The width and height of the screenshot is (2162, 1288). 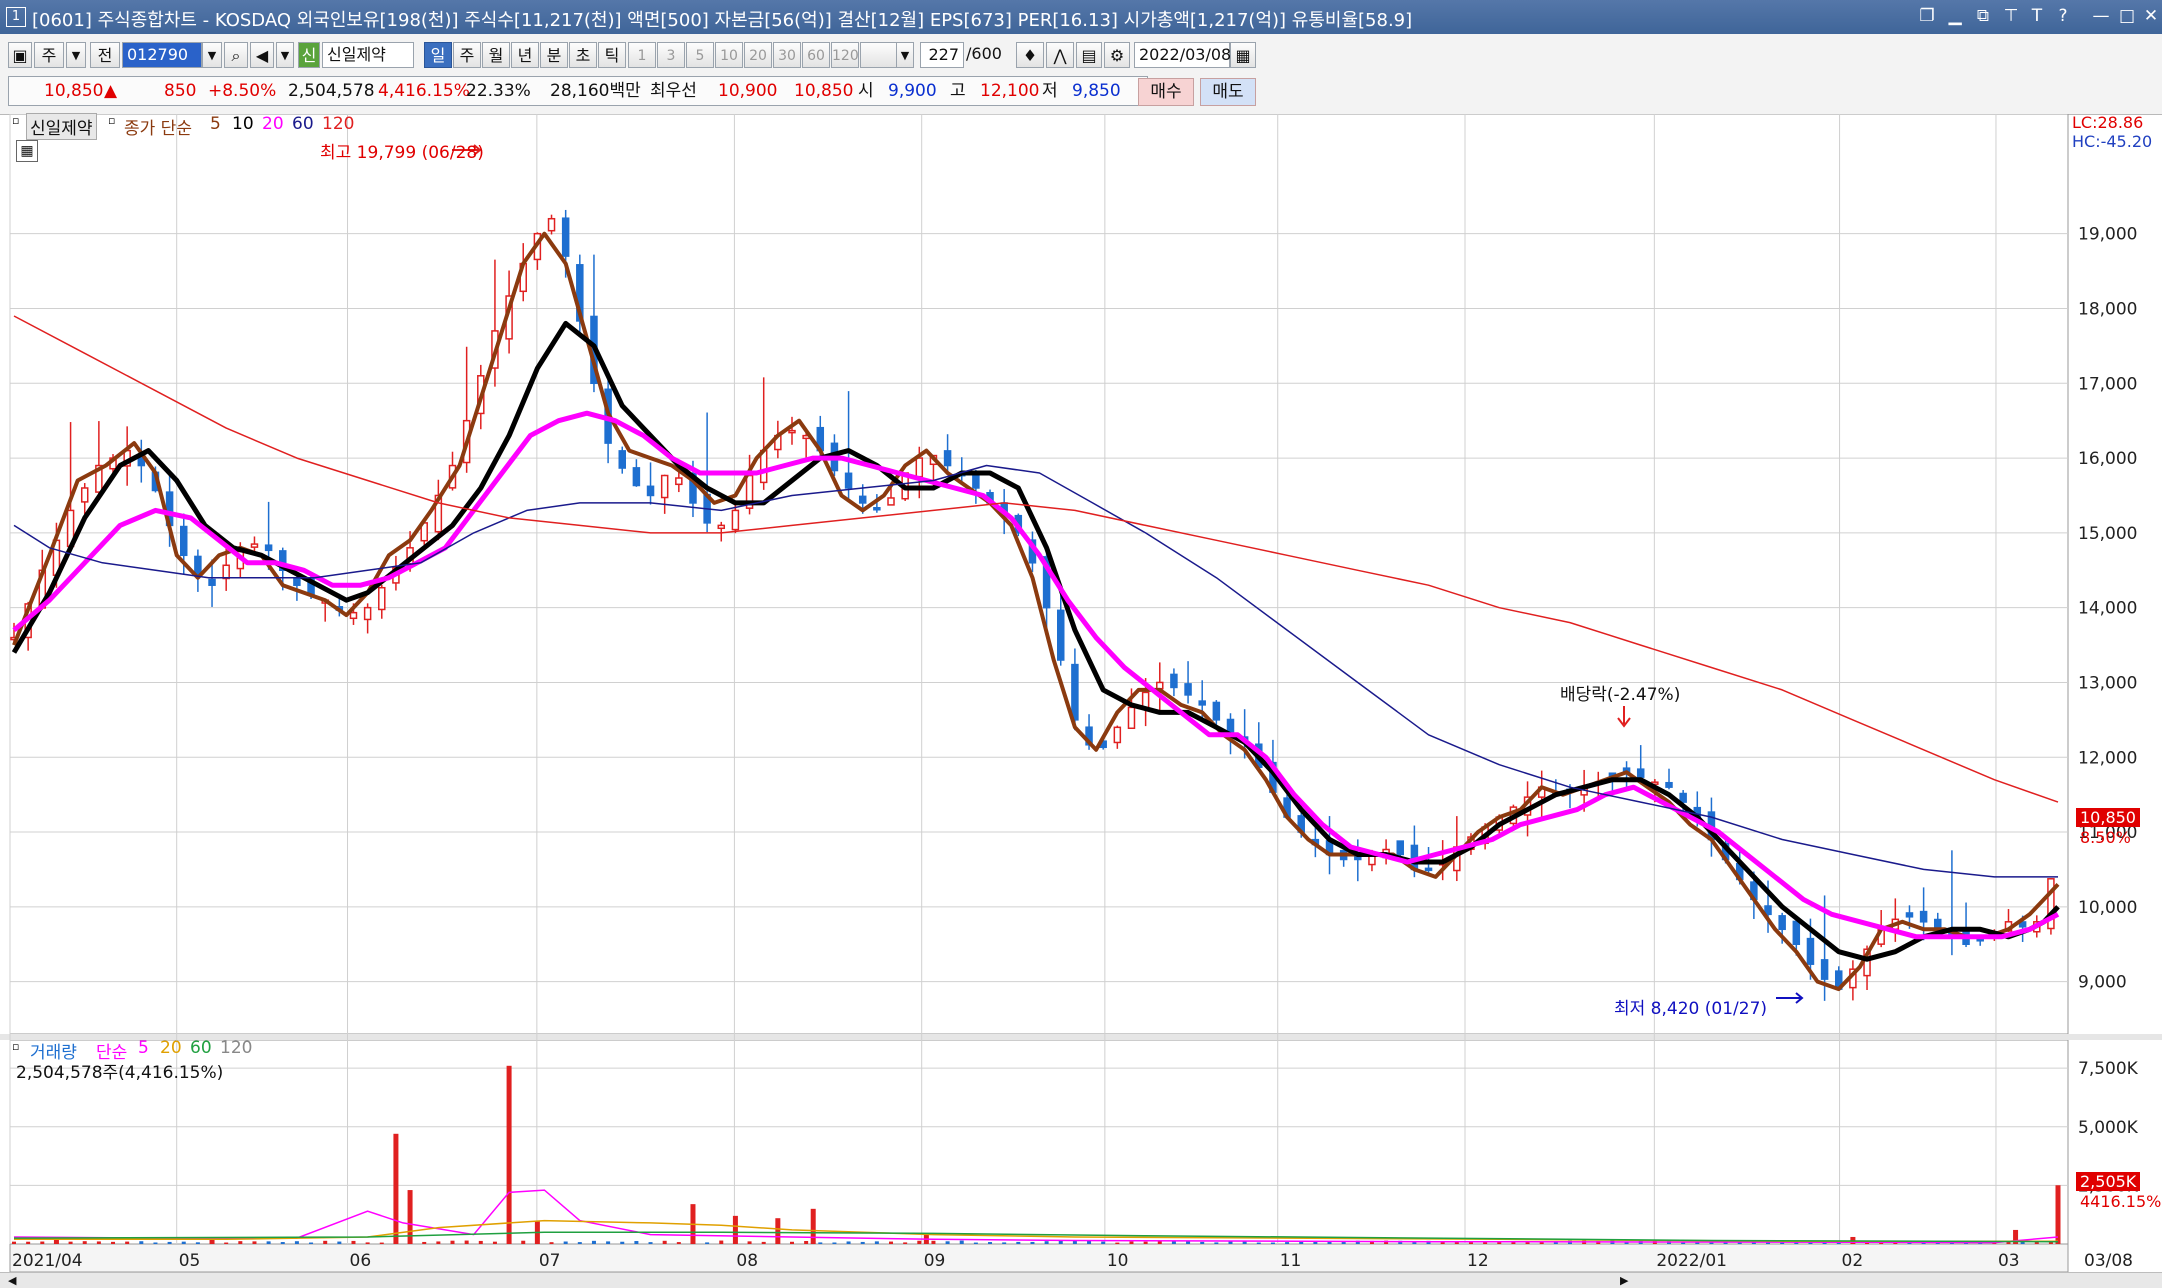 I want to click on scroll-left-icon: ◀, so click(x=12, y=1280).